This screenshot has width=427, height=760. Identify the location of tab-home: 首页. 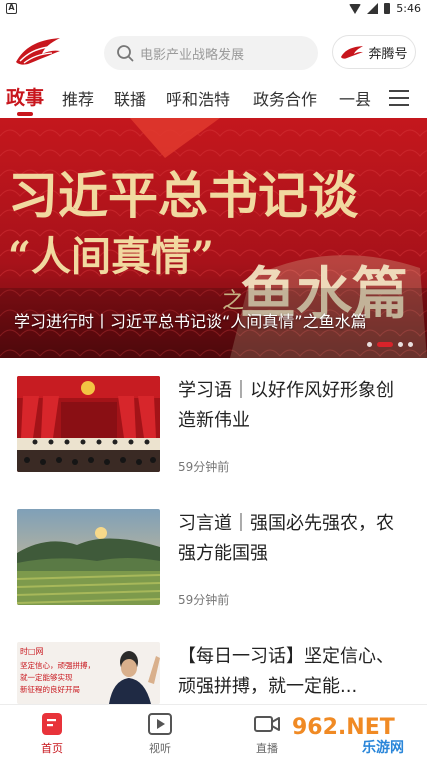
(52, 733).